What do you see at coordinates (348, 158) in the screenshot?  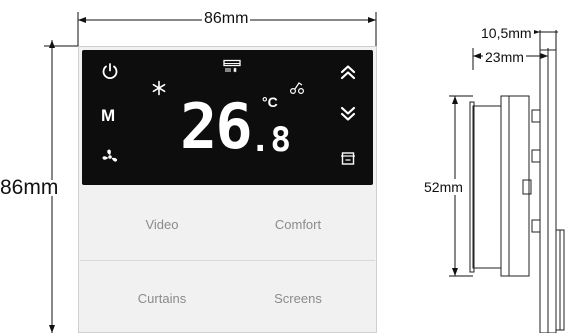 I see `mode-icon` at bounding box center [348, 158].